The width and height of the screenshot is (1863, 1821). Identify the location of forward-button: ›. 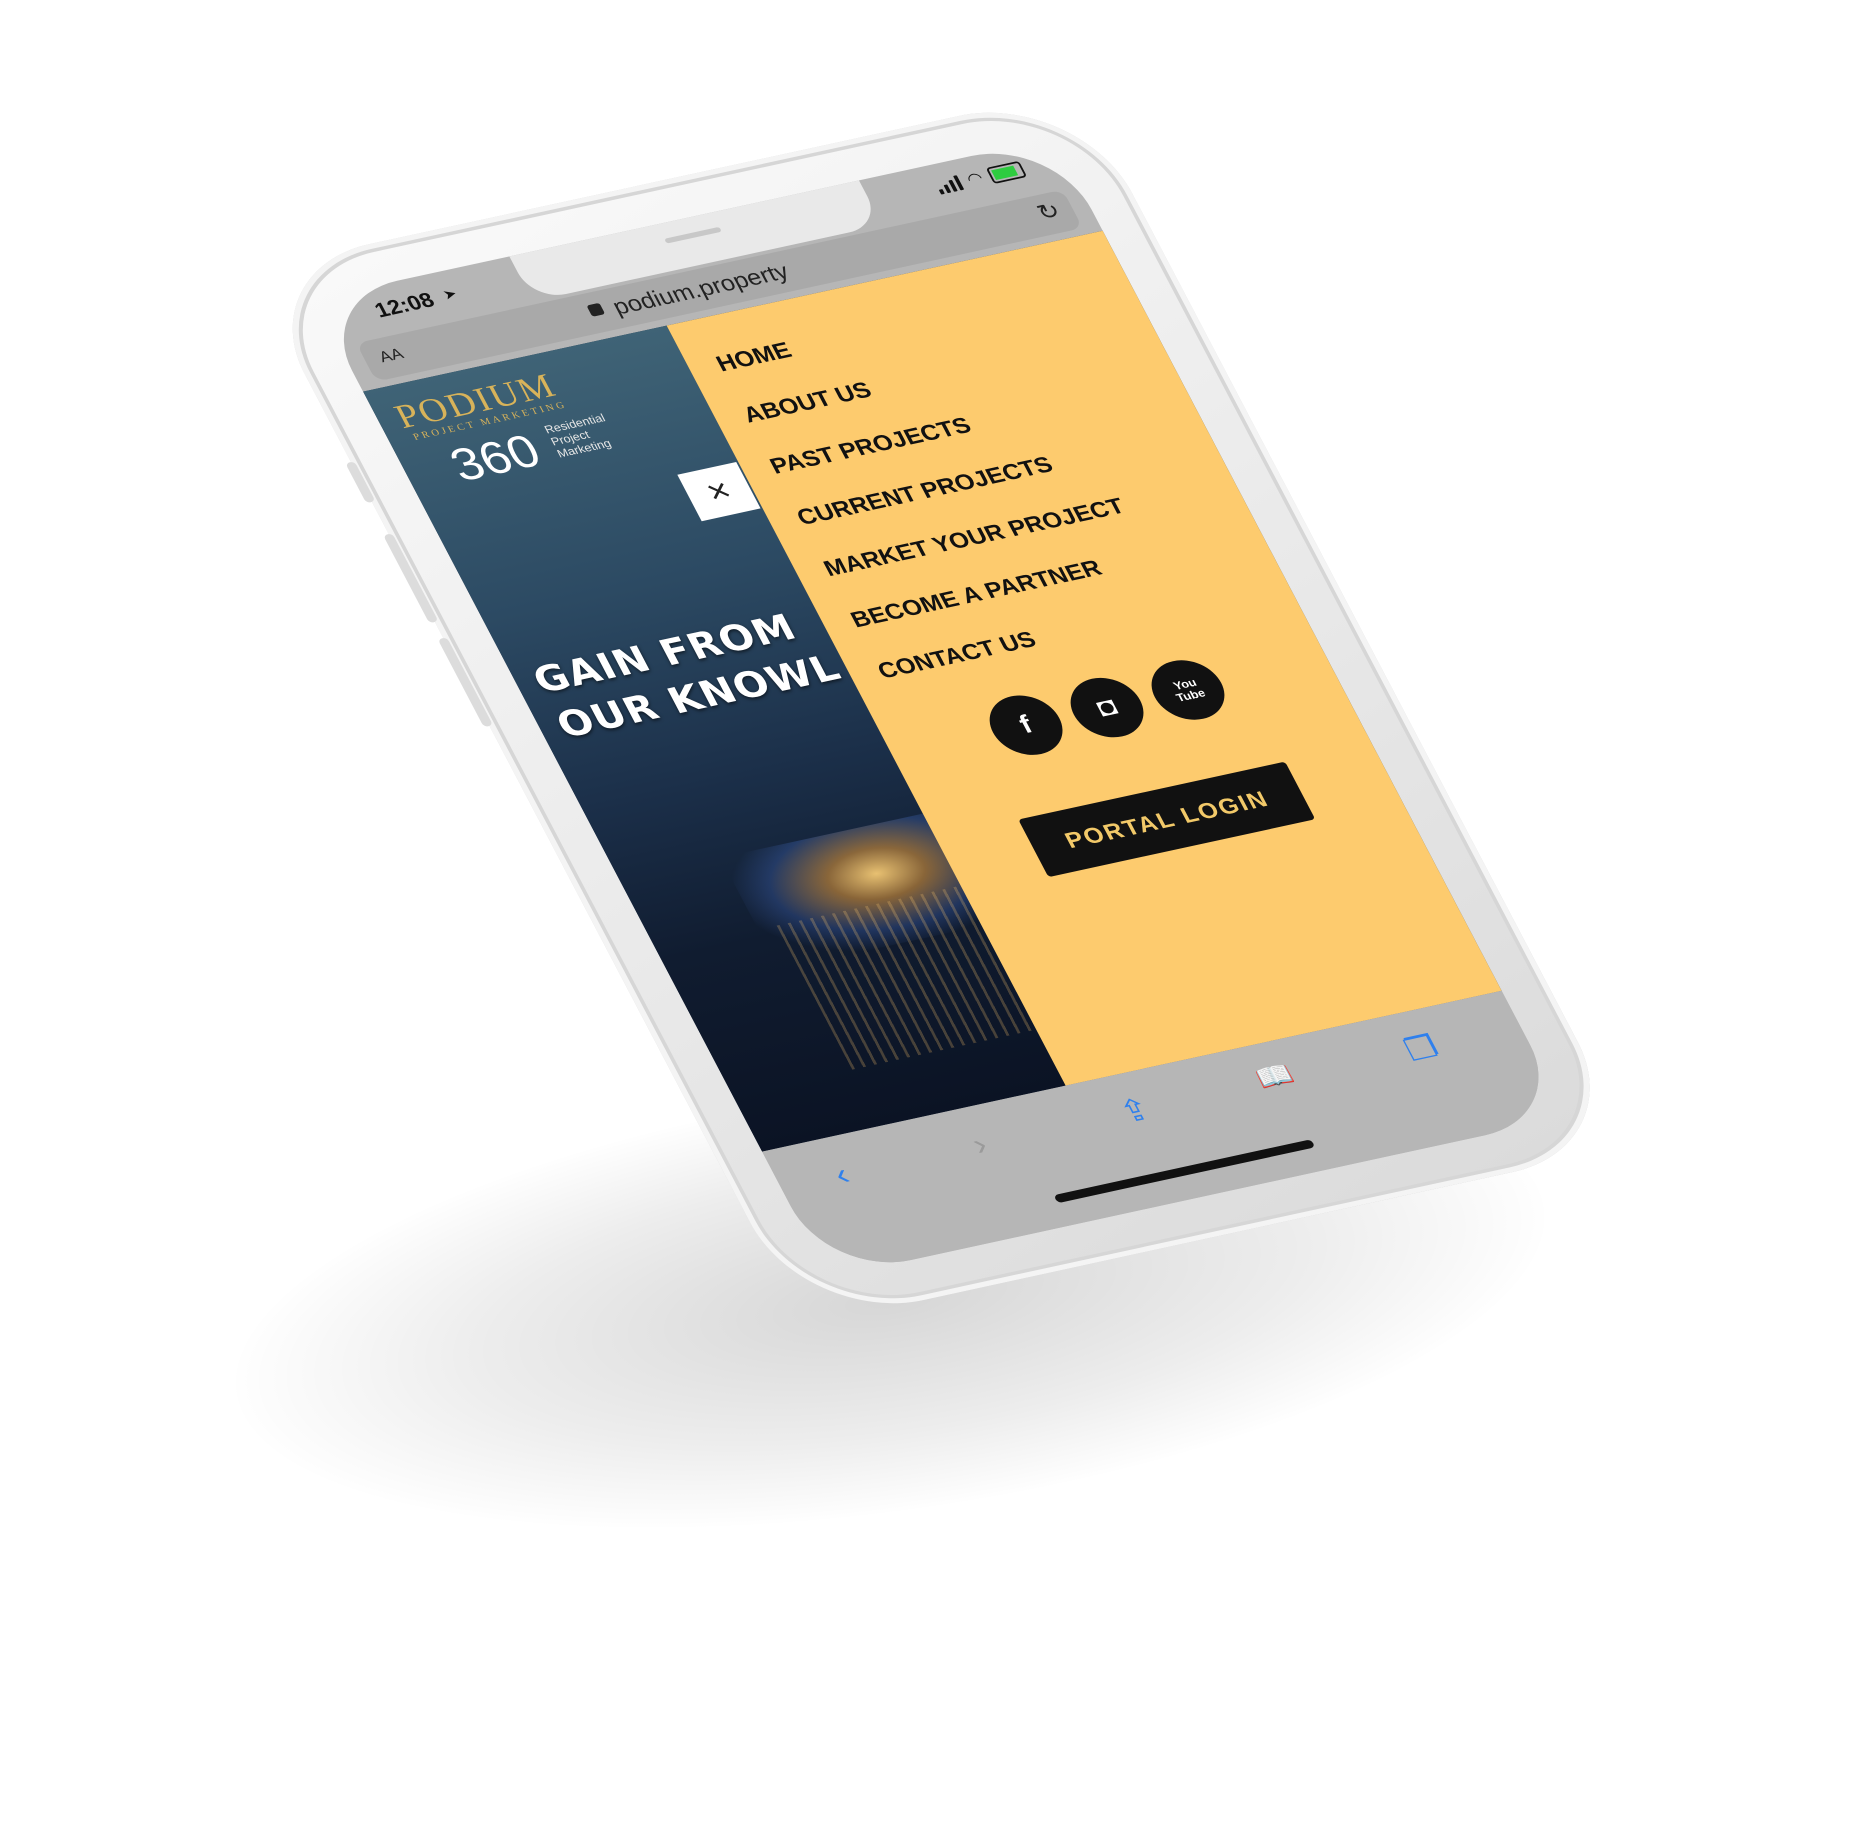
(979, 1144).